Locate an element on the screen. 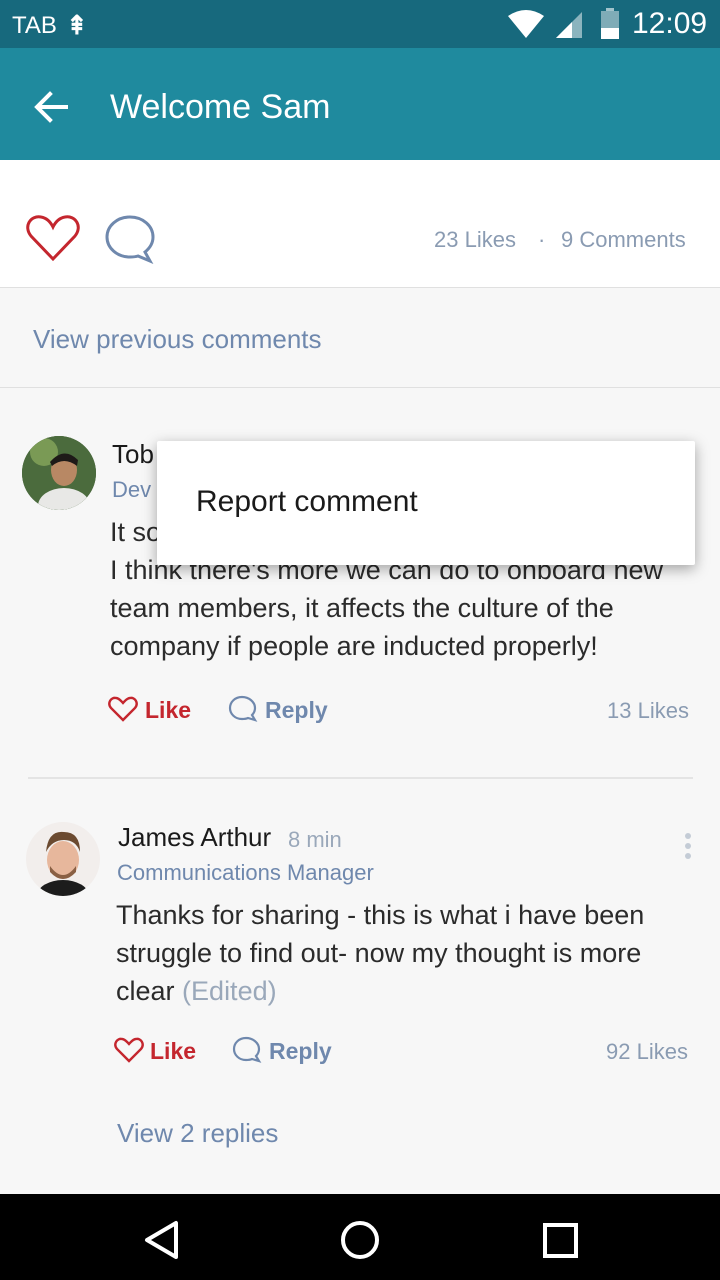 The height and width of the screenshot is (1280, 720). antenna-icon: ⇞ is located at coordinates (77, 25).